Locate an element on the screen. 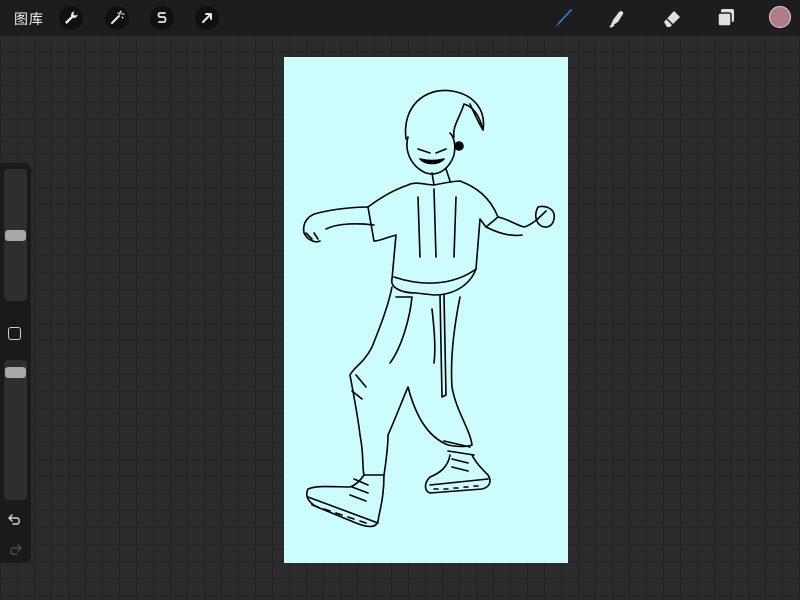 The image size is (800, 600). undo-icon is located at coordinates (15, 519).